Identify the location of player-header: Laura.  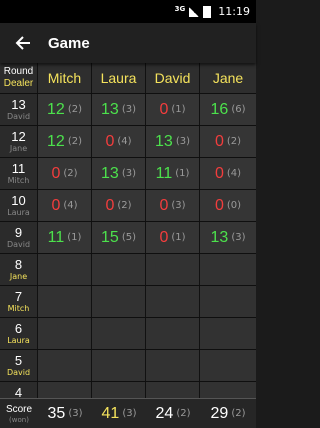
(119, 78).